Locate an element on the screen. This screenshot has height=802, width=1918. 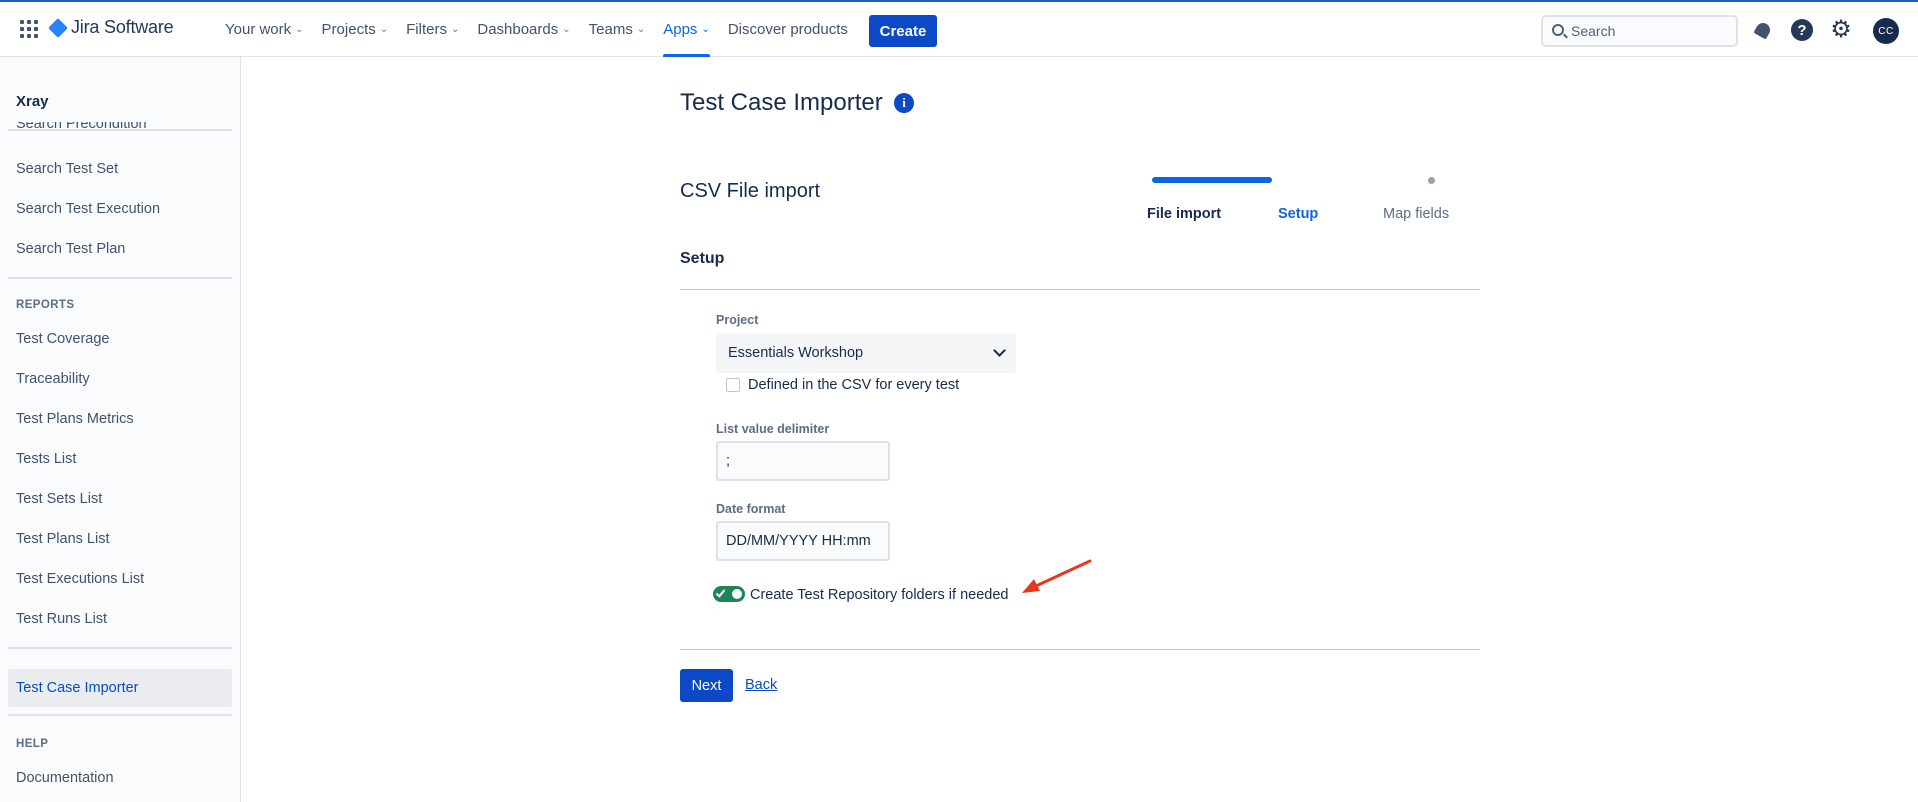
delimiter-label: List value delimiter is located at coordinates (773, 429).